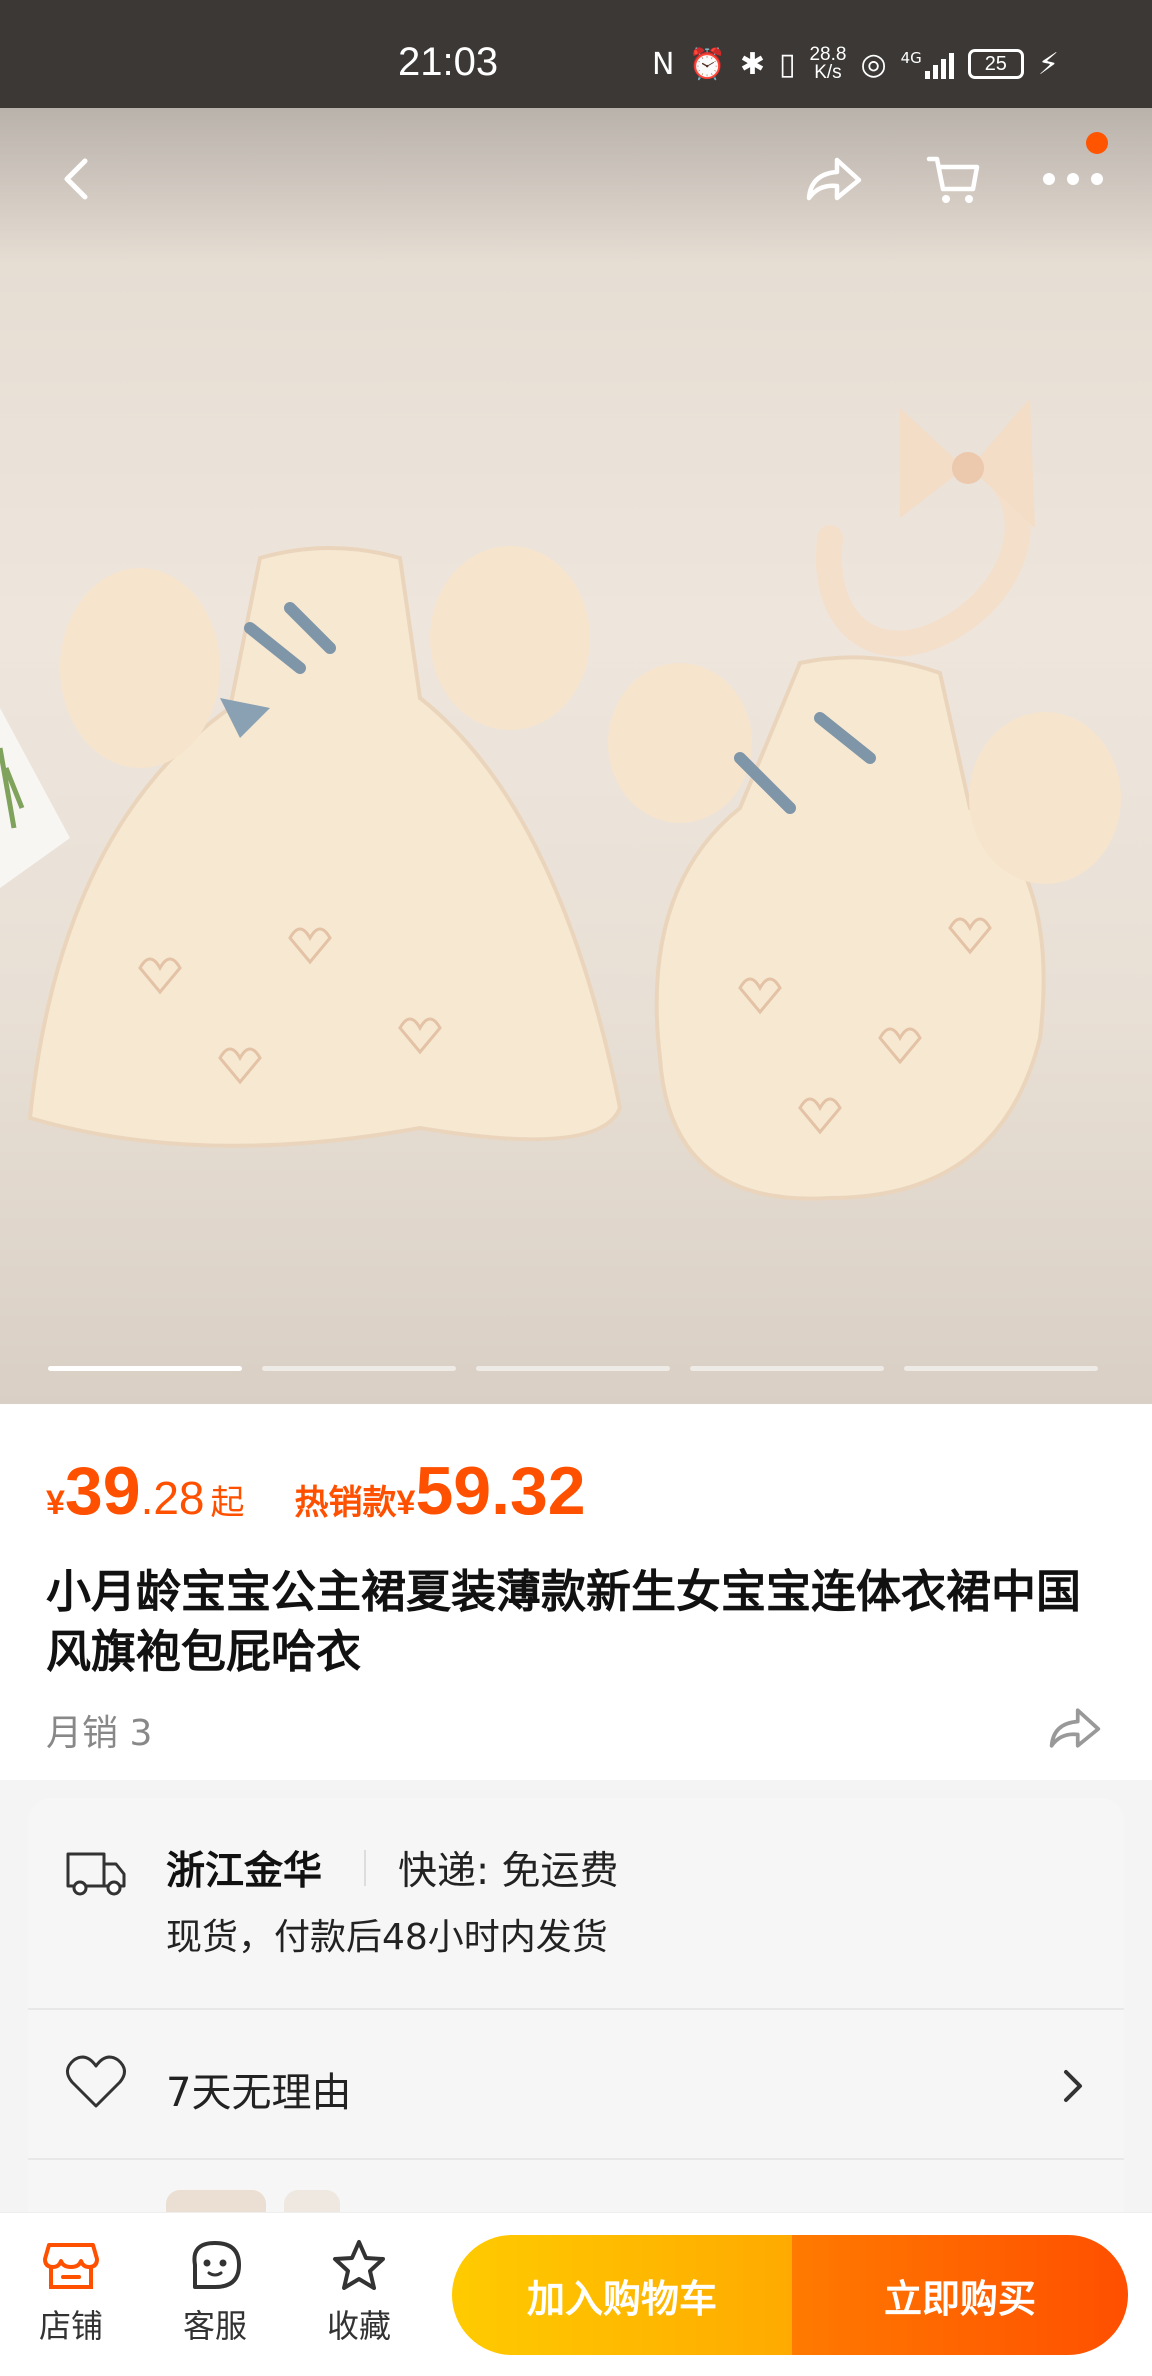 Image resolution: width=1152 pixels, height=2376 pixels. I want to click on returns-policy: 7天无理由, so click(259, 2093).